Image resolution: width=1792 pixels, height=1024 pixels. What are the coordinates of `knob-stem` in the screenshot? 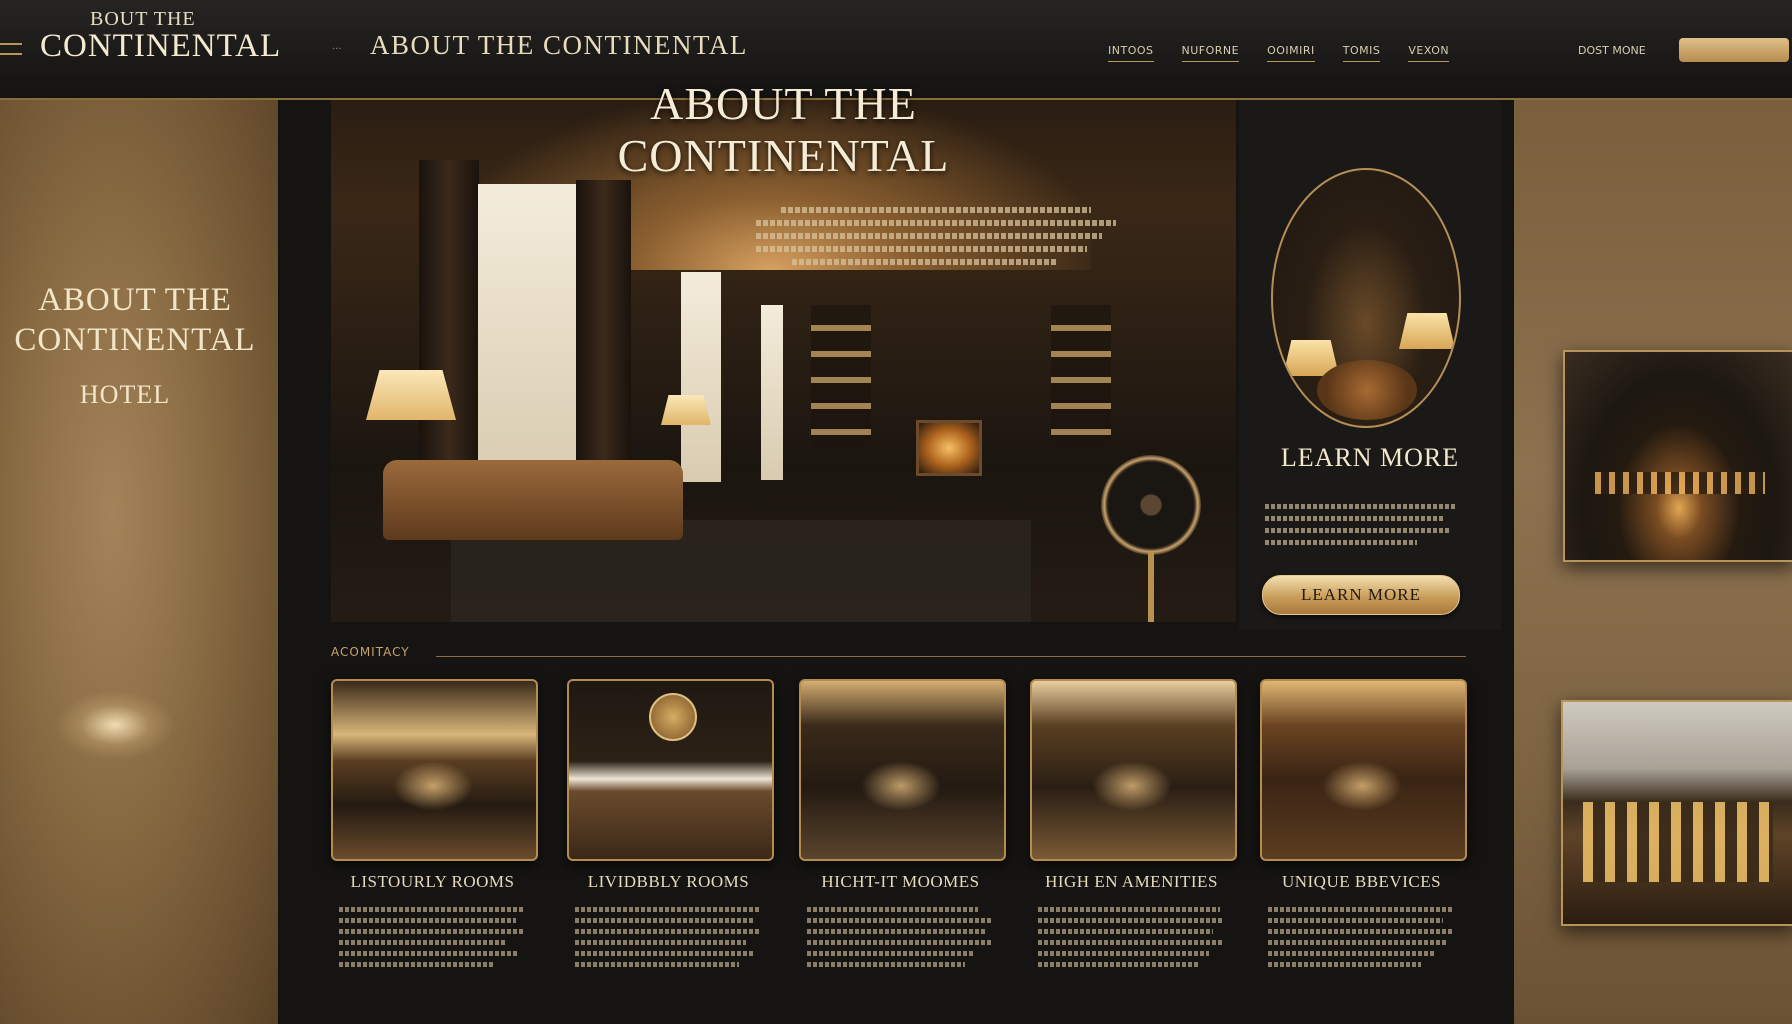 It's located at (1151, 587).